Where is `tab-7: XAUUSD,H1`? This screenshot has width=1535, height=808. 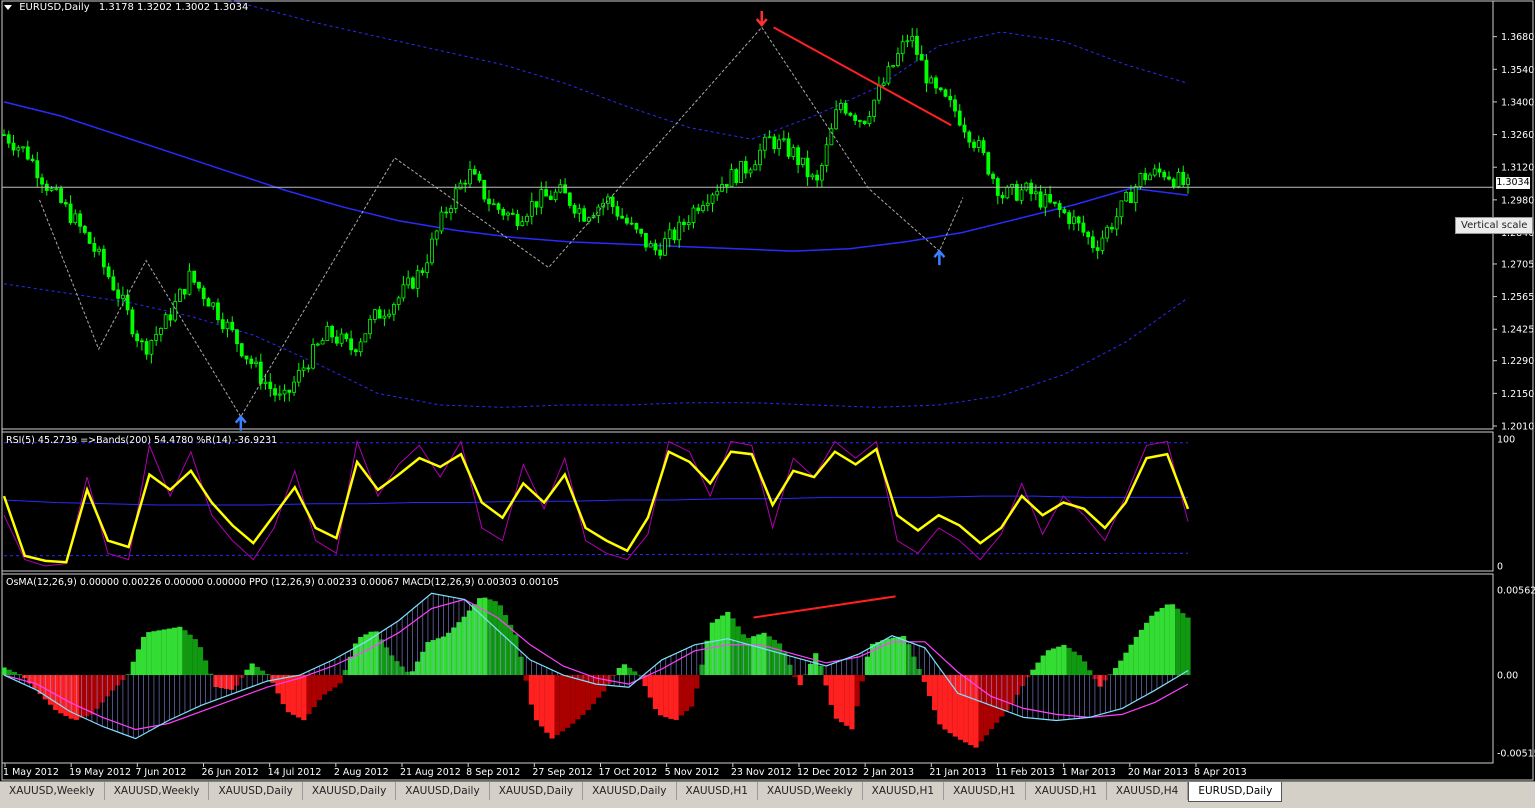 tab-7: XAUUSD,H1 is located at coordinates (717, 791).